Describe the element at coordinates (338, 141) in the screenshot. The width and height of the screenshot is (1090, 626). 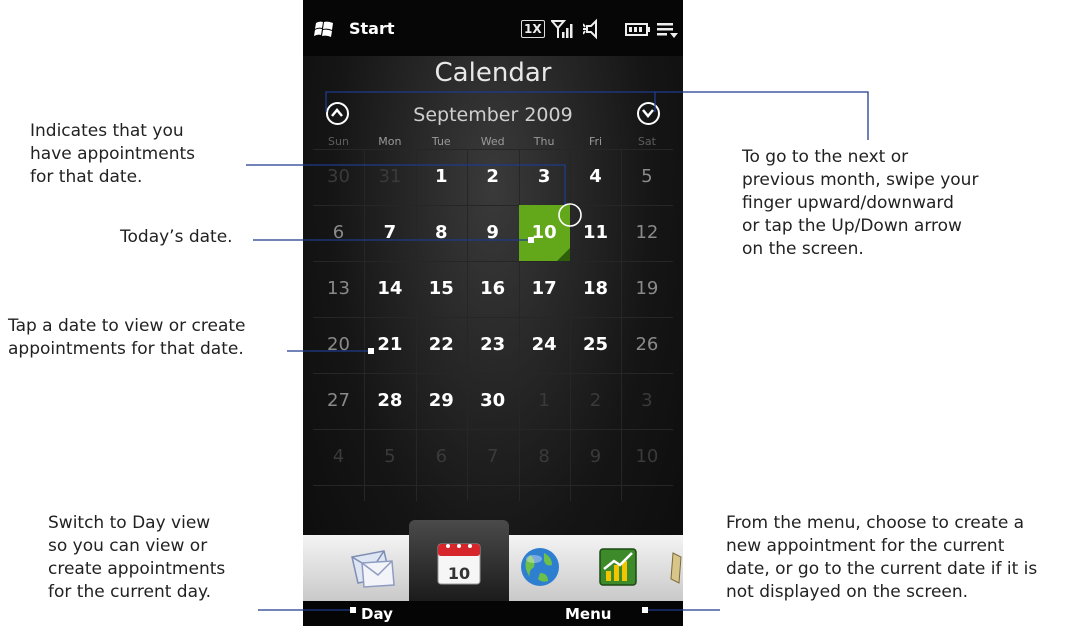
I see `weekday-header: Sun` at that location.